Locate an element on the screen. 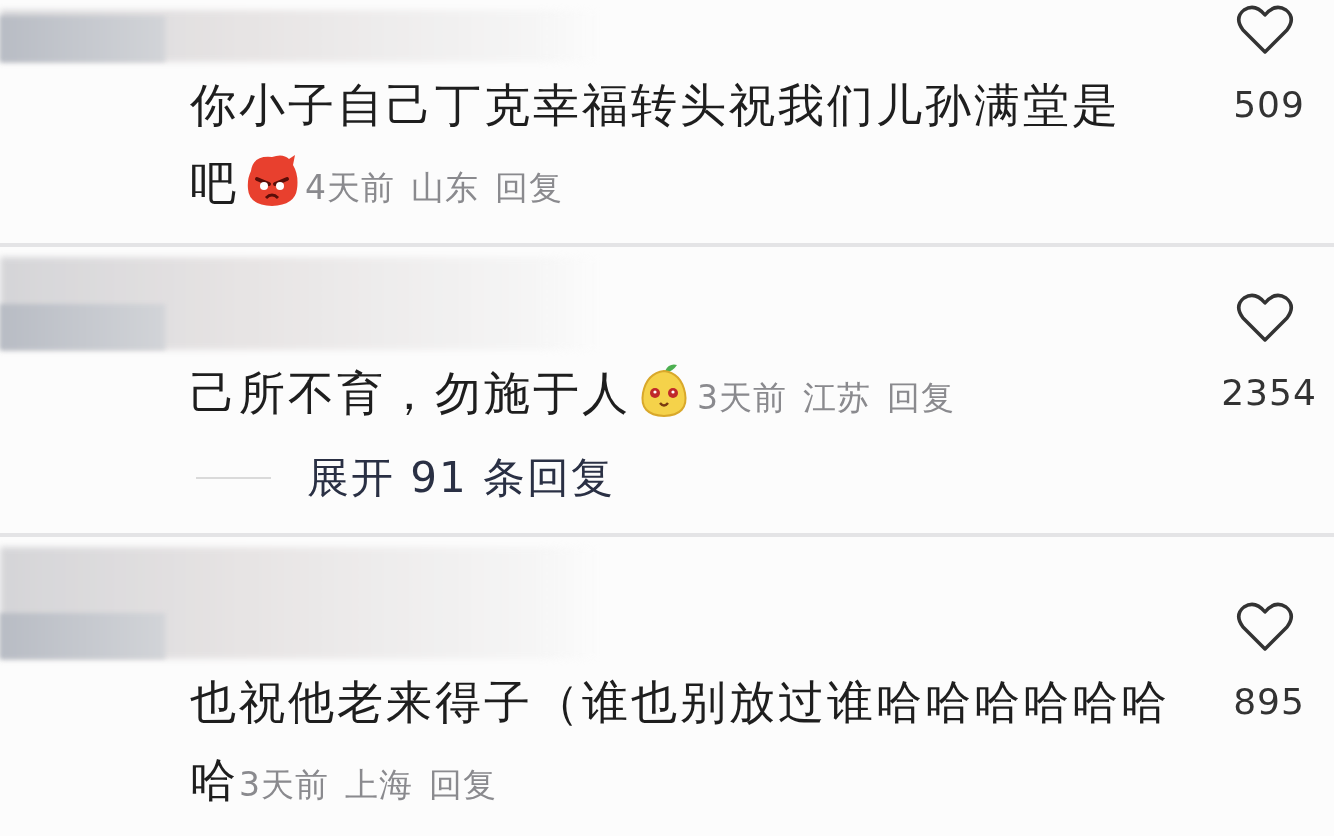 The height and width of the screenshot is (836, 1334). comment-text: 你小子自己丁克幸福转头祝我们儿孙满堂是 is located at coordinates (656, 105).